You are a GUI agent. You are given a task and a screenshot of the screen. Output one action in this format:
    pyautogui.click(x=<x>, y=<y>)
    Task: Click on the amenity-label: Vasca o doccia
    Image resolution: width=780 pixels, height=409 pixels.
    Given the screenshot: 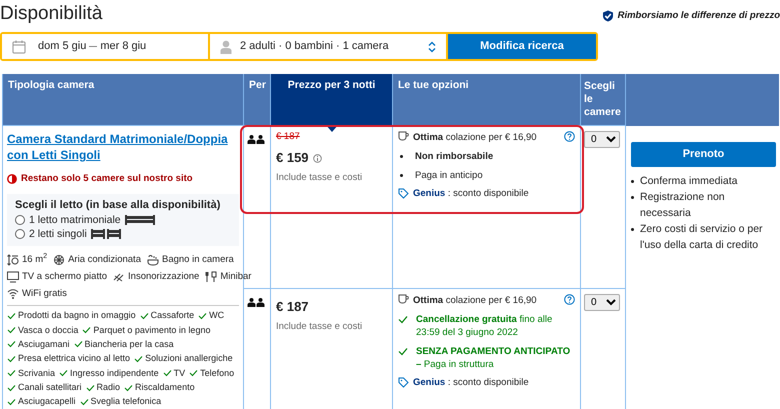 What is the action you would take?
    pyautogui.click(x=48, y=330)
    